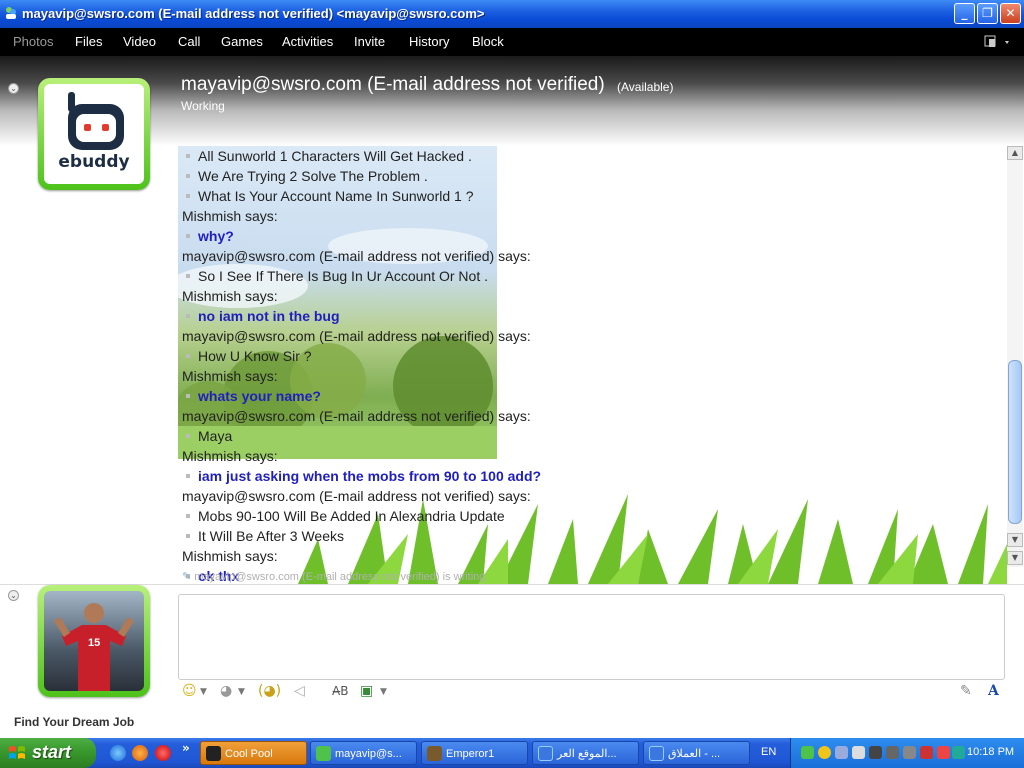  What do you see at coordinates (189, 691) in the screenshot?
I see `emoticon-icon: ☺` at bounding box center [189, 691].